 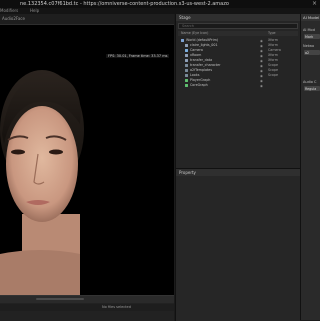 What do you see at coordinates (312, 52) in the screenshot?
I see `network-dropdown: a2` at bounding box center [312, 52].